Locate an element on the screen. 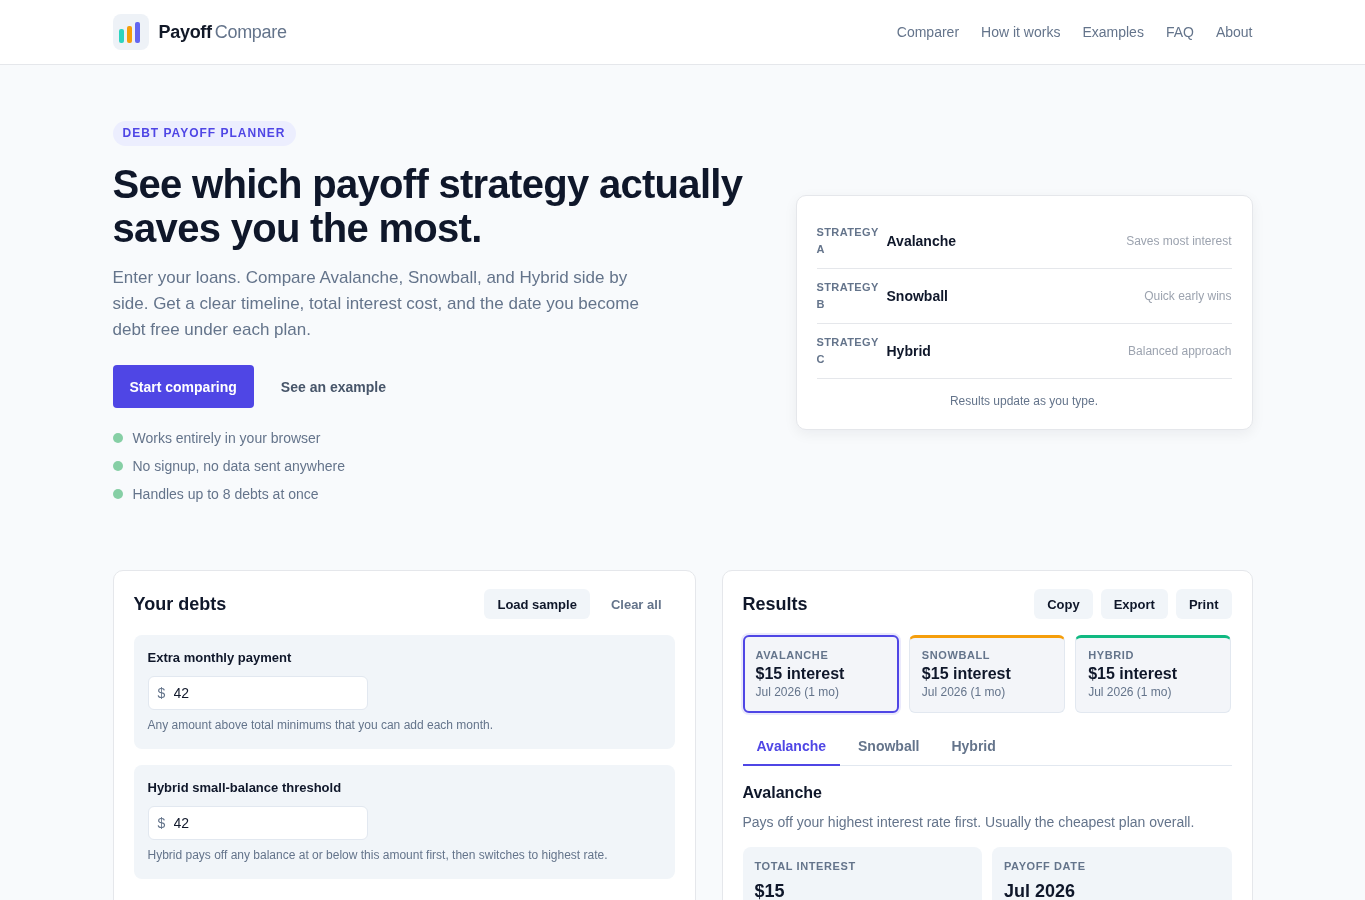 This screenshot has width=1365, height=900. summary-label: HYBRID is located at coordinates (1111, 655).